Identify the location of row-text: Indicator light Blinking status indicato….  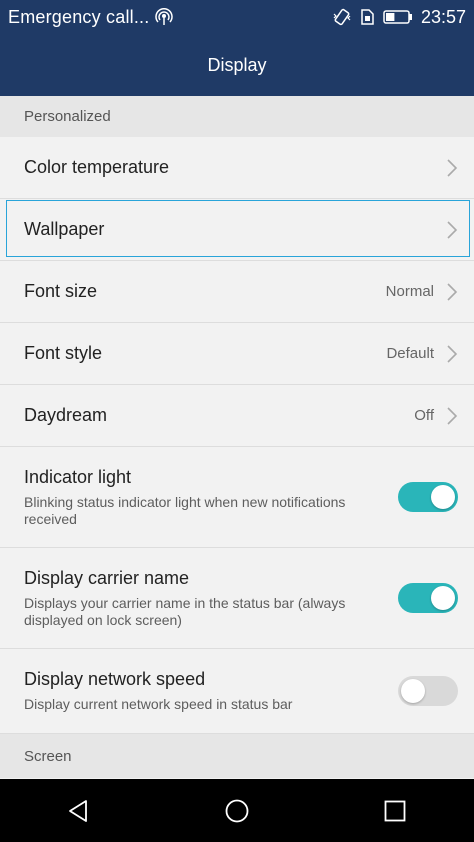
(194, 497).